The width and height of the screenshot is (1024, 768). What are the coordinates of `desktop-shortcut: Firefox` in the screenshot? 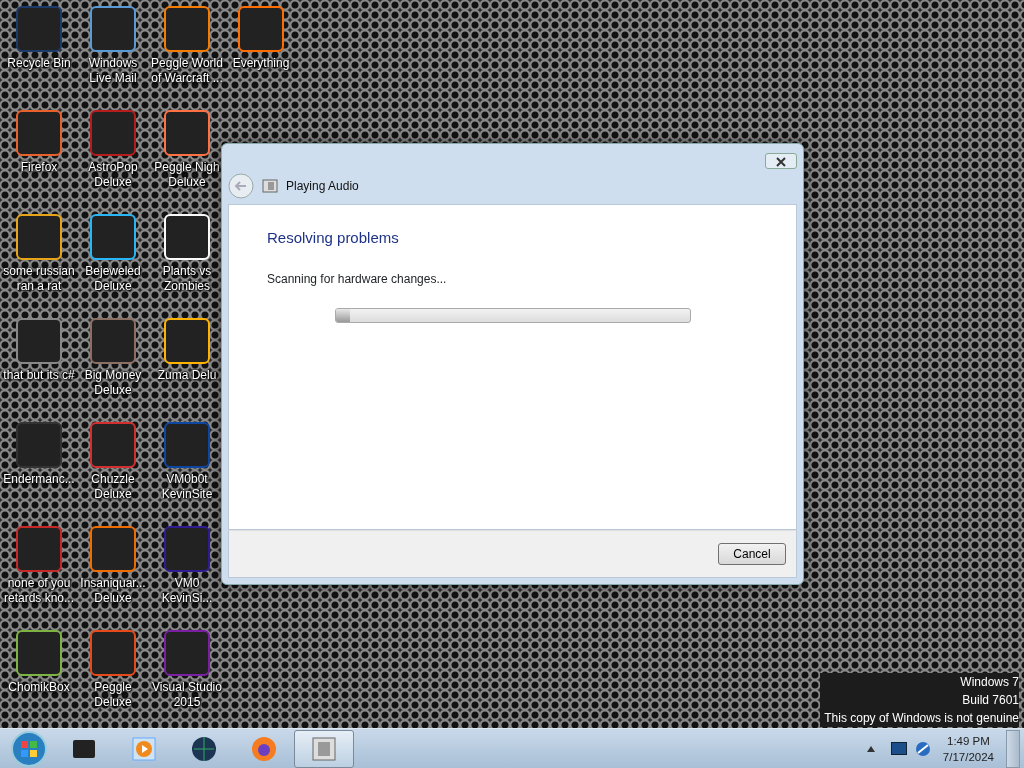 It's located at (39, 162).